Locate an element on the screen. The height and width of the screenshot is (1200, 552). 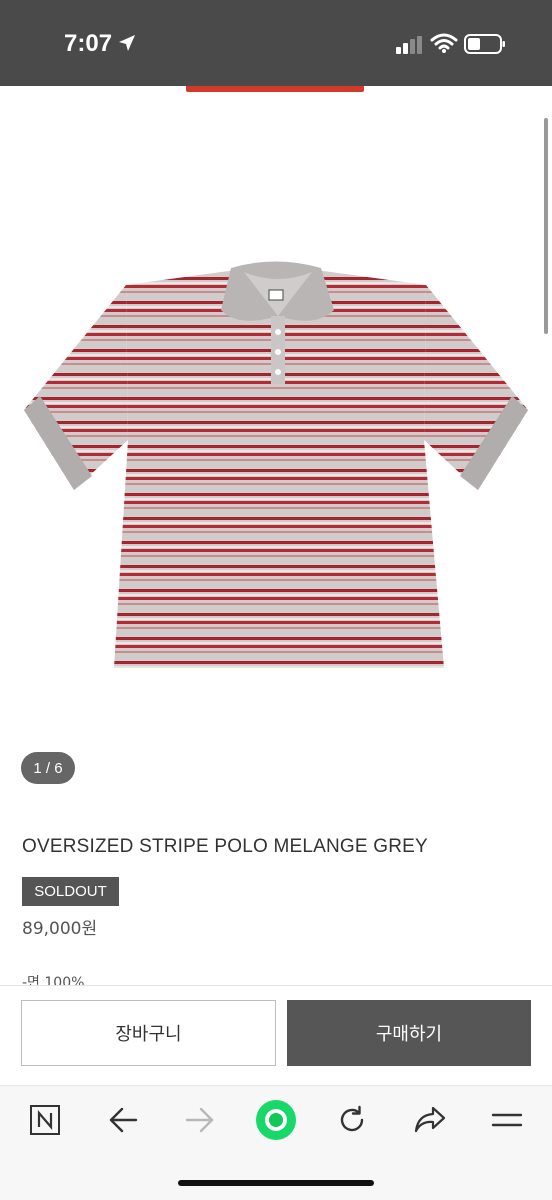
cellular-signal-icon is located at coordinates (409, 45).